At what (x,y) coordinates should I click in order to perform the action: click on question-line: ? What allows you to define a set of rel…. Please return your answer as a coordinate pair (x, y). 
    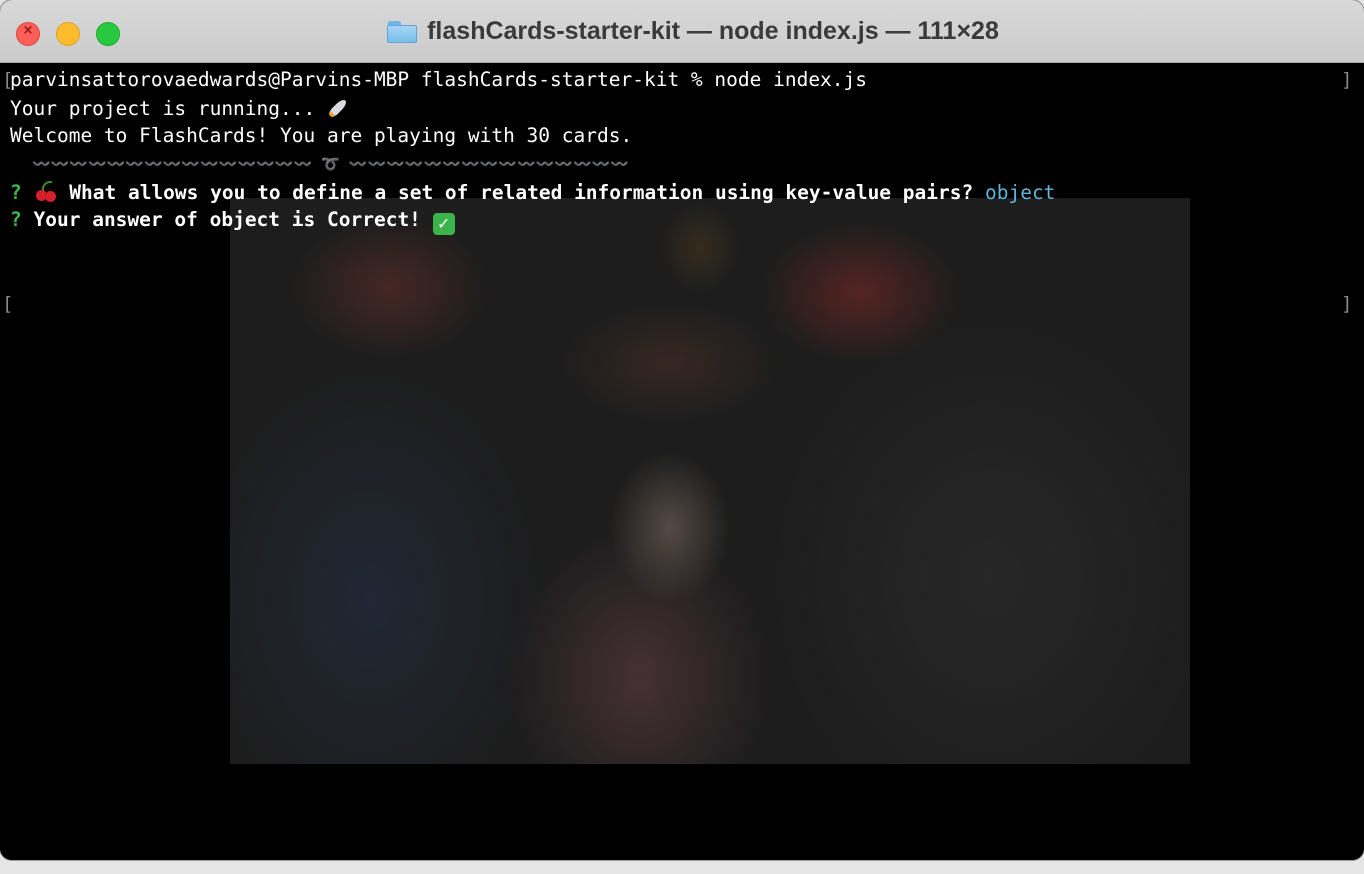
    Looking at the image, I should click on (532, 192).